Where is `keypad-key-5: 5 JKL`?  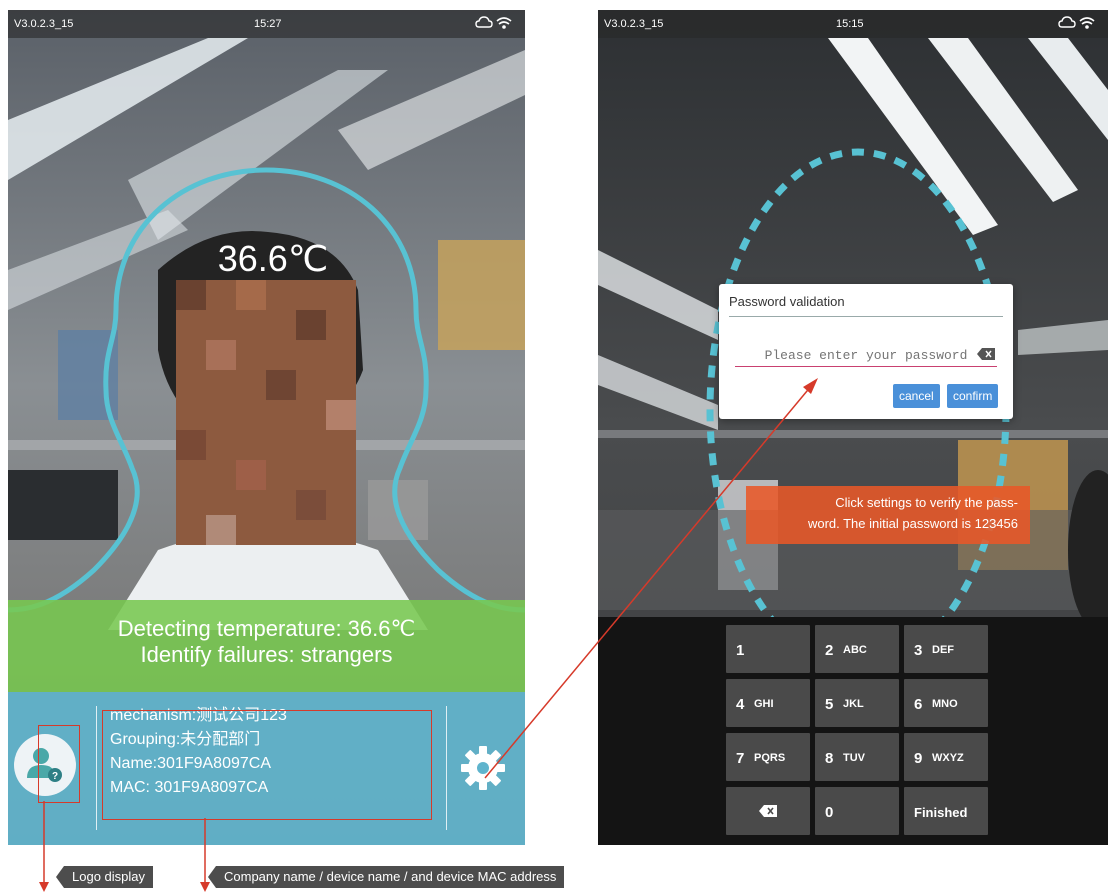 keypad-key-5: 5 JKL is located at coordinates (857, 703).